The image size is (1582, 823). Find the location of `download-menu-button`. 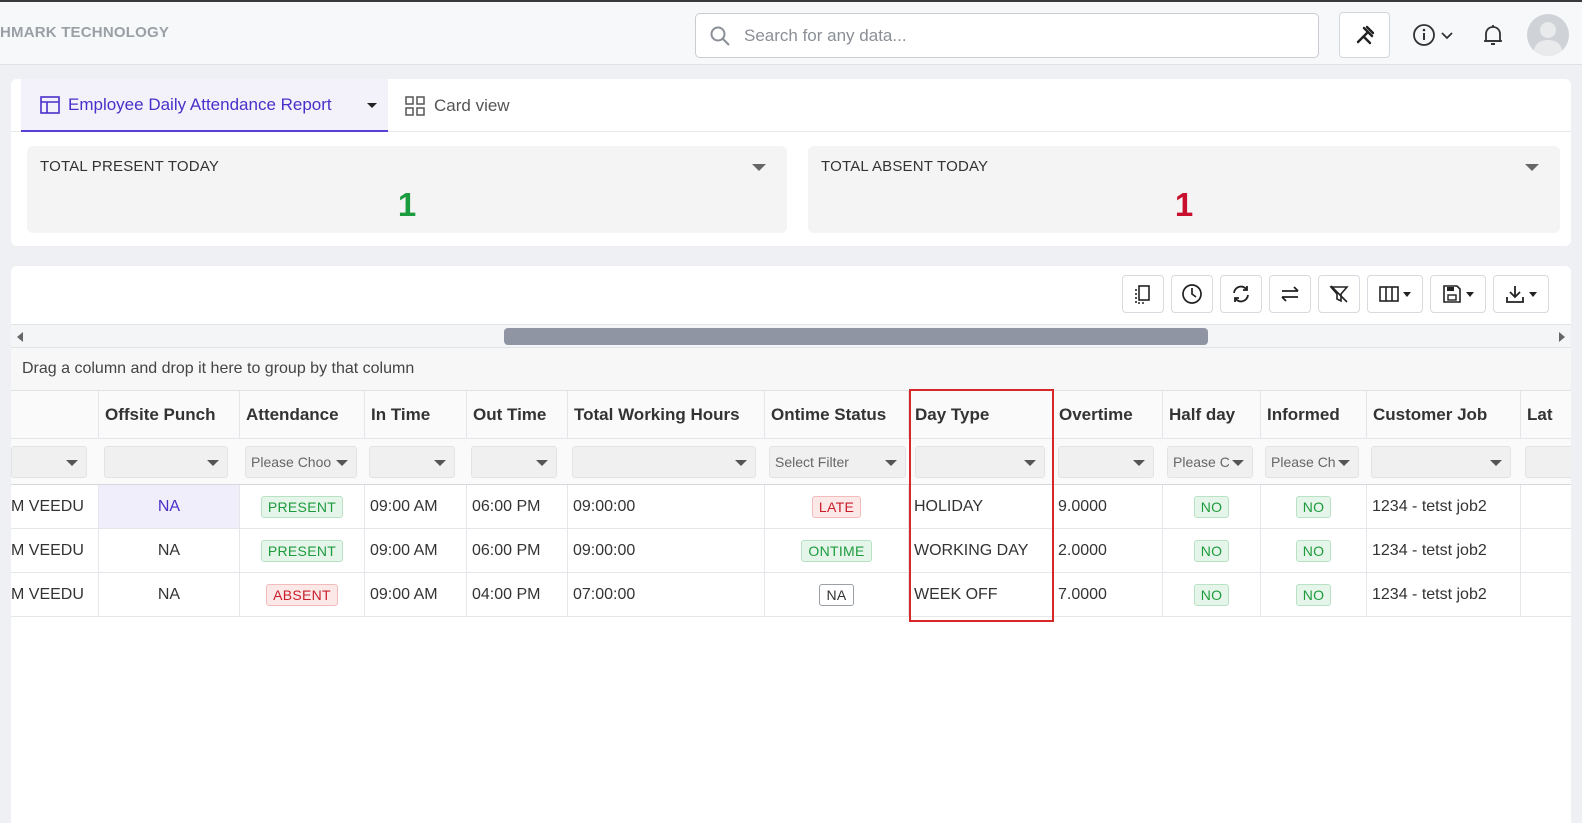

download-menu-button is located at coordinates (1521, 294).